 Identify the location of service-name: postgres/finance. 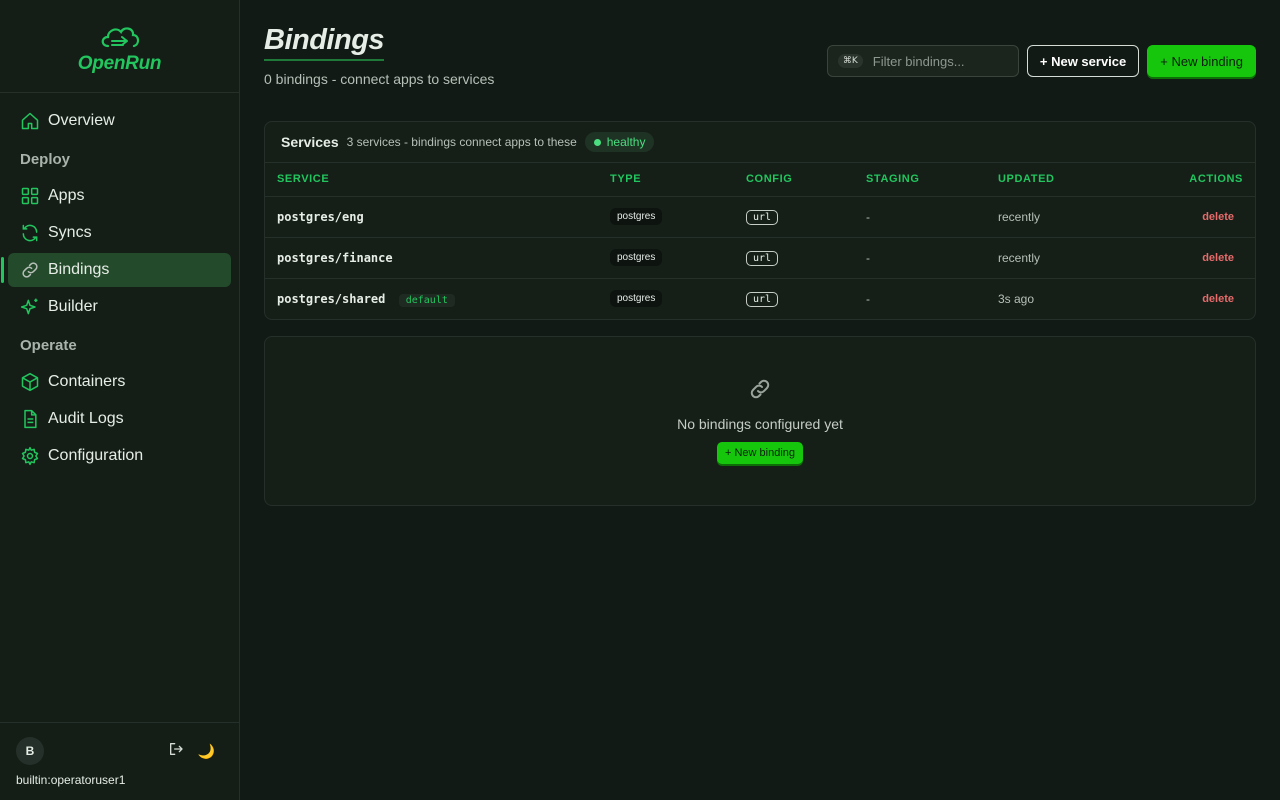
(335, 258).